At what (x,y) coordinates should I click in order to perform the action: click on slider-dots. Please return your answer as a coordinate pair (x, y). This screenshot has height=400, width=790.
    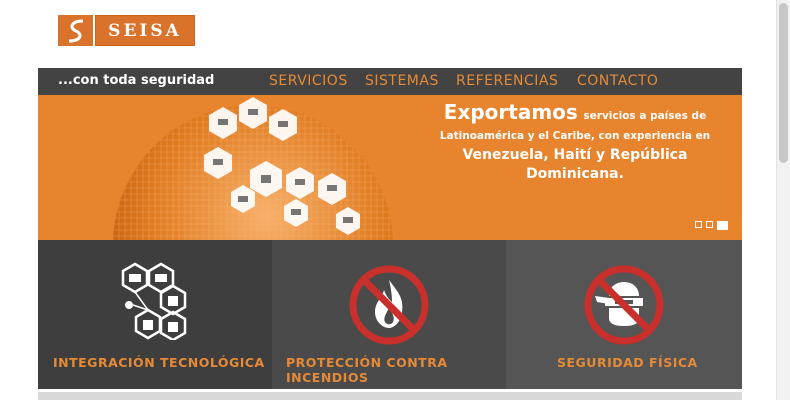
    Looking at the image, I should click on (711, 225).